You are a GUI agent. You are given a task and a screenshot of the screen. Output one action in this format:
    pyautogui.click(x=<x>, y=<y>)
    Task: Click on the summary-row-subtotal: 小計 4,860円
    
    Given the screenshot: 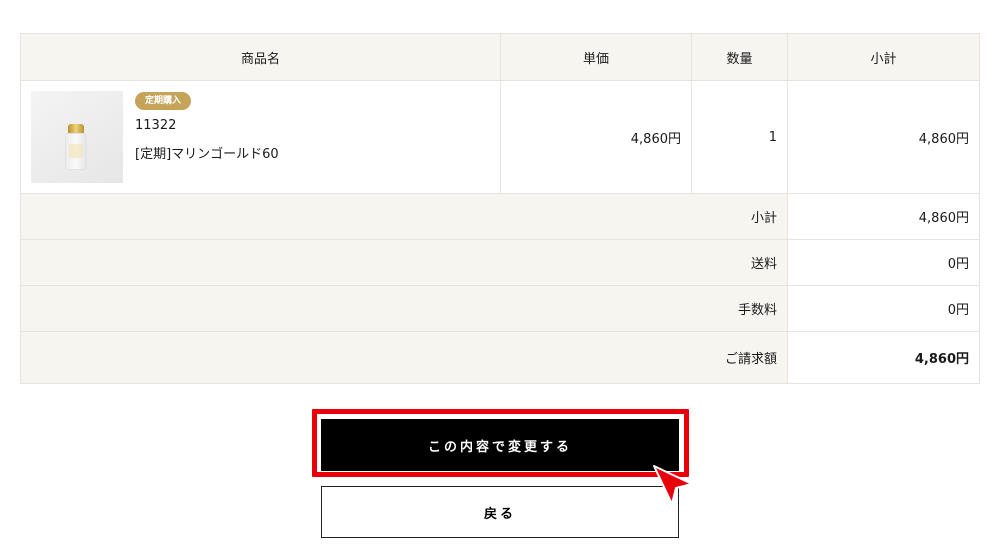 What is the action you would take?
    pyautogui.click(x=500, y=216)
    